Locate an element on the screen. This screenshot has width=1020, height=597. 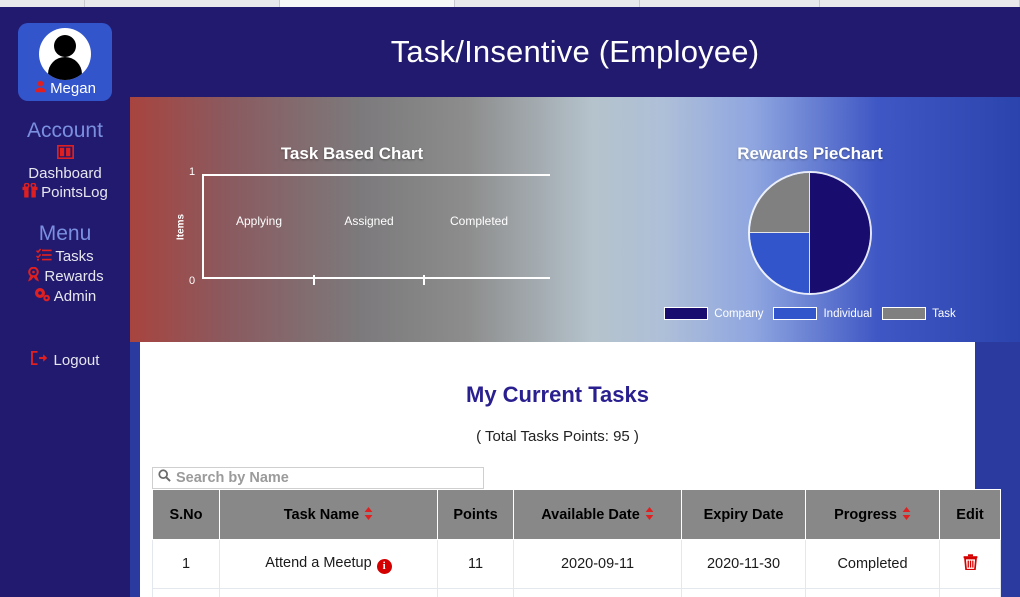
x-tick-applying: Applying is located at coordinates (259, 221).